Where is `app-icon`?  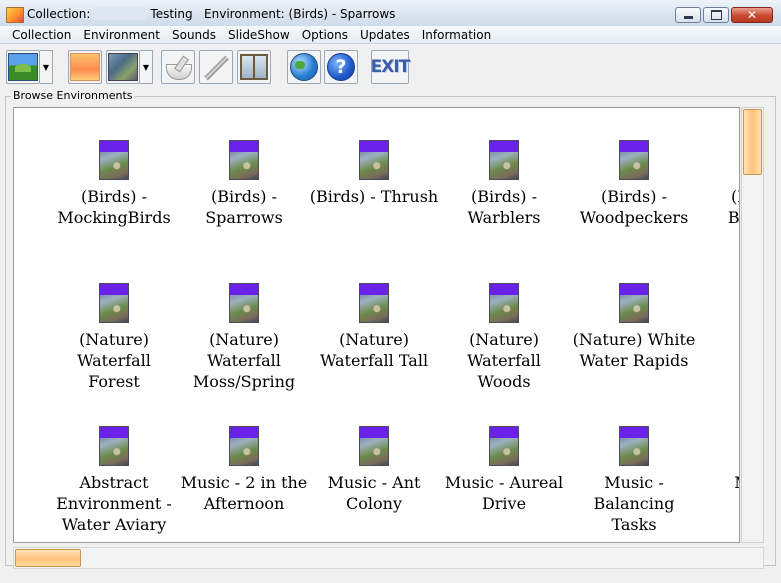 app-icon is located at coordinates (15, 15).